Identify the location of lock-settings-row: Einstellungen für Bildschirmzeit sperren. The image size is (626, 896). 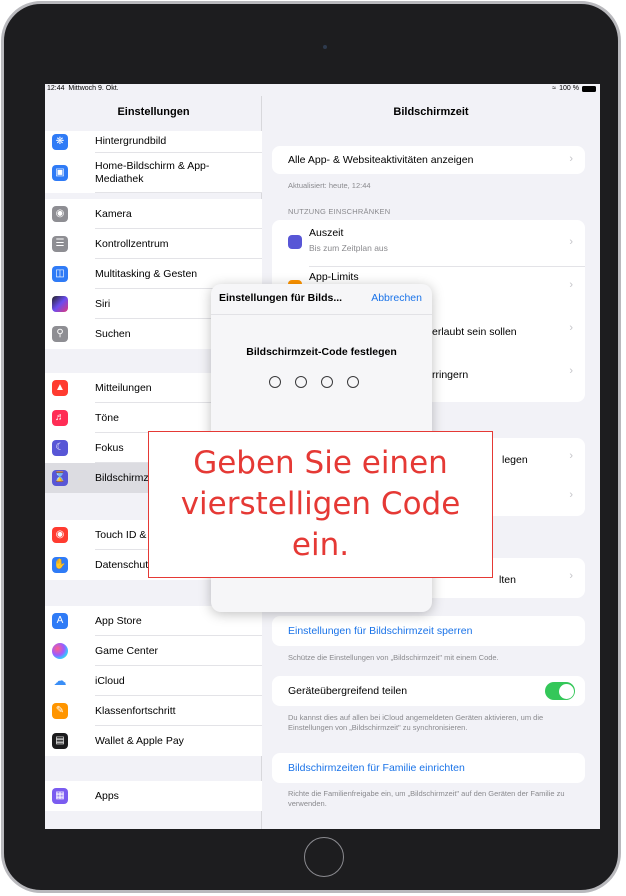
(428, 631).